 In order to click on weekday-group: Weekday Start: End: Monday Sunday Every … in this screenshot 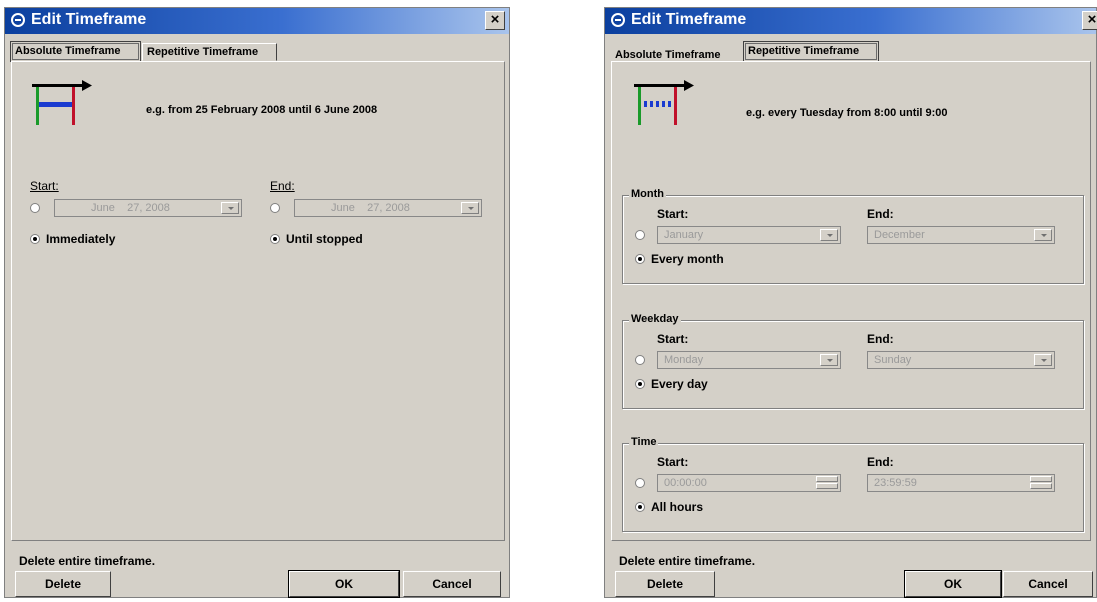, I will do `click(853, 361)`.